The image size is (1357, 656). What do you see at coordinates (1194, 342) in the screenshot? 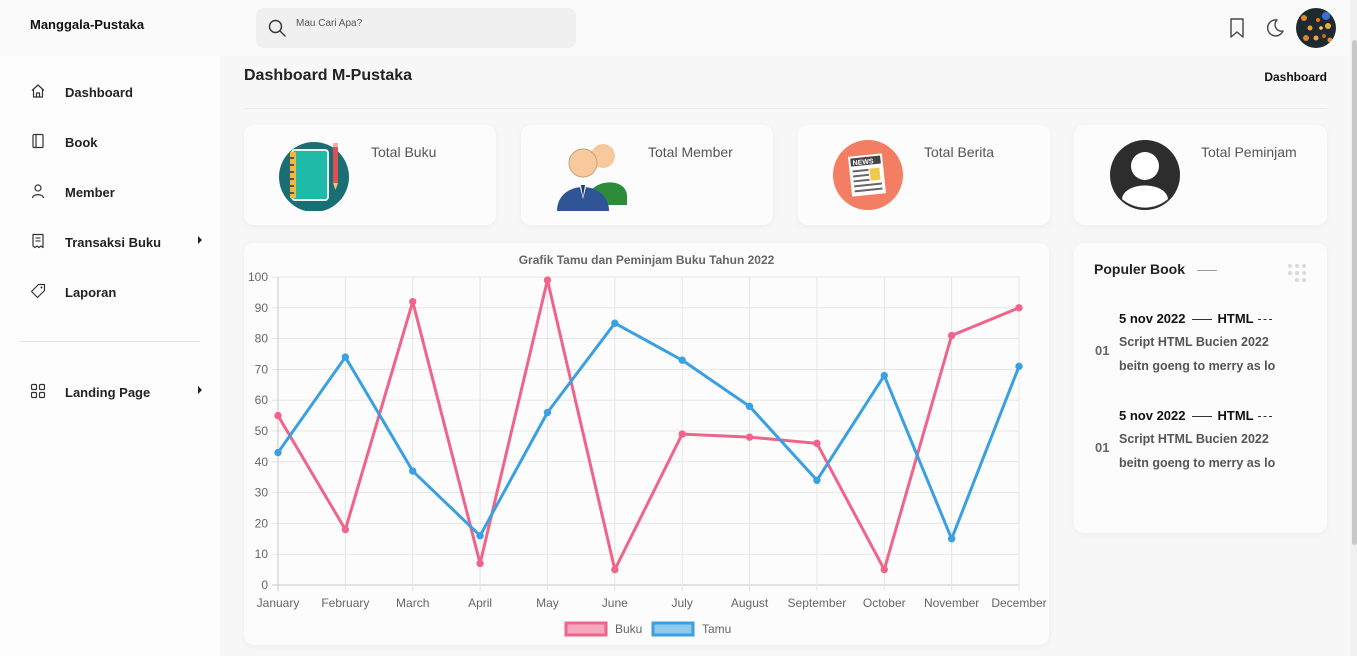
I see `book-title: Script HTML Bucien 2022` at bounding box center [1194, 342].